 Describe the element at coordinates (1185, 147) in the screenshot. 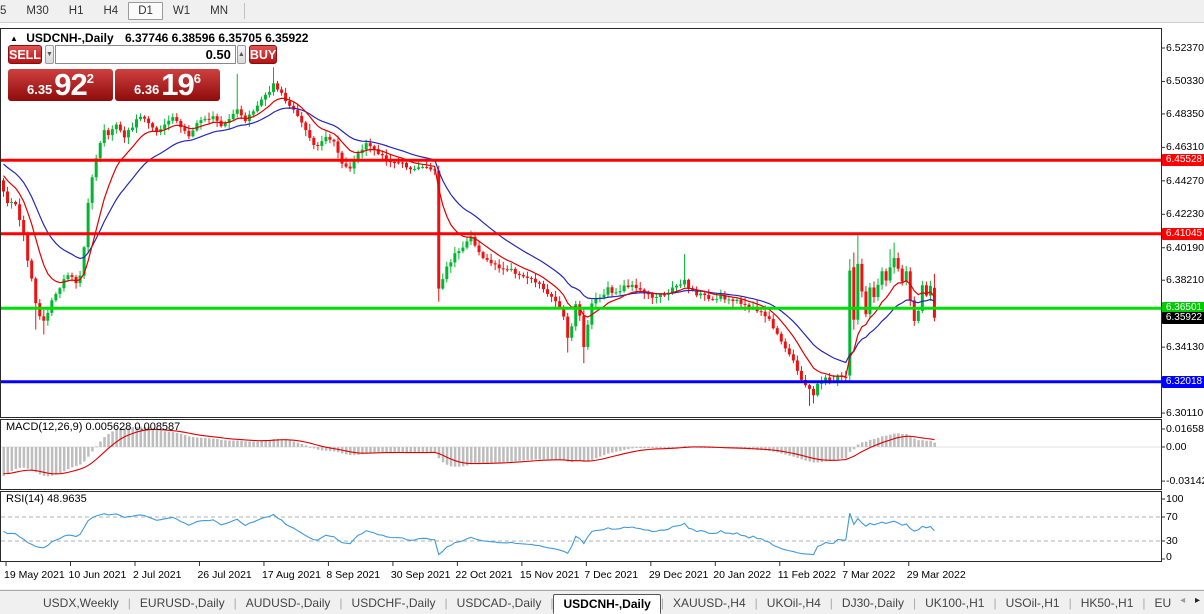

I see `price-tick-label: 6.46310` at that location.